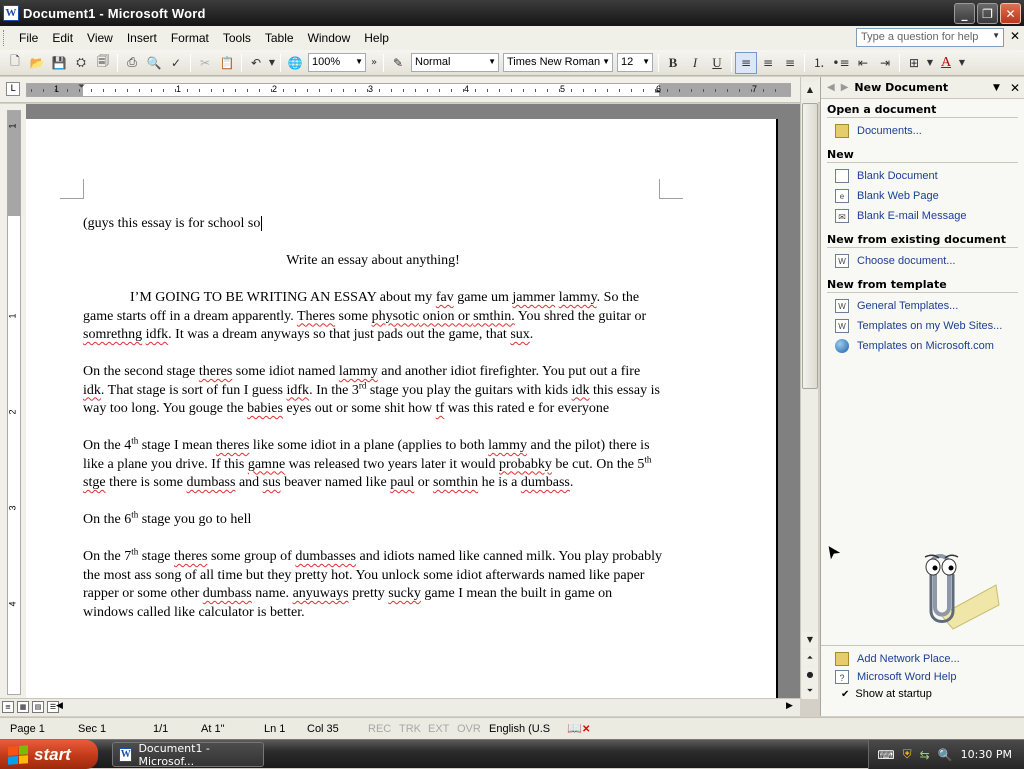 This screenshot has height=769, width=1024. Describe the element at coordinates (13, 401) in the screenshot. I see `vertical-ruler: 1 1 2 3 4` at that location.